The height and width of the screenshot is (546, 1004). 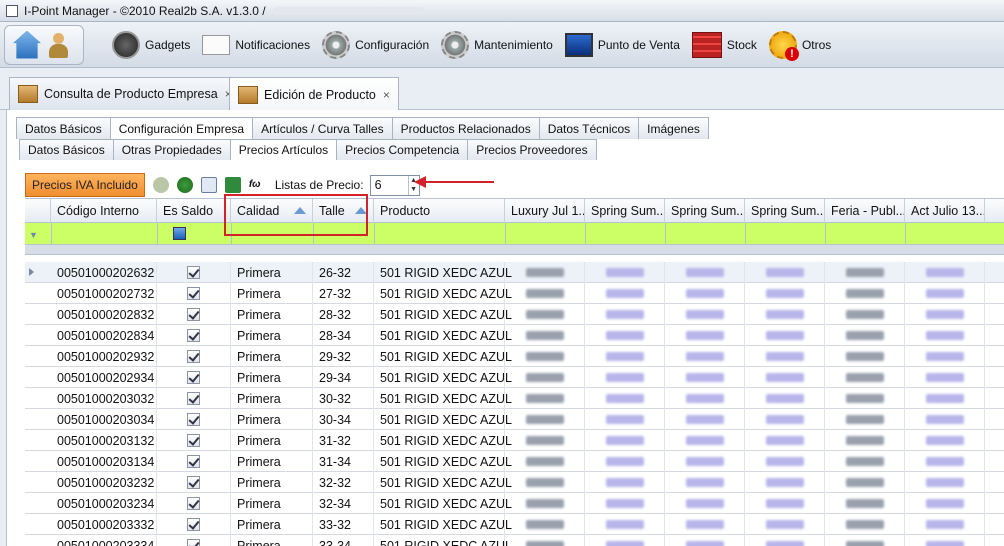 What do you see at coordinates (589, 128) in the screenshot?
I see `tab-datos-tecnicos: Datos Técnicos` at bounding box center [589, 128].